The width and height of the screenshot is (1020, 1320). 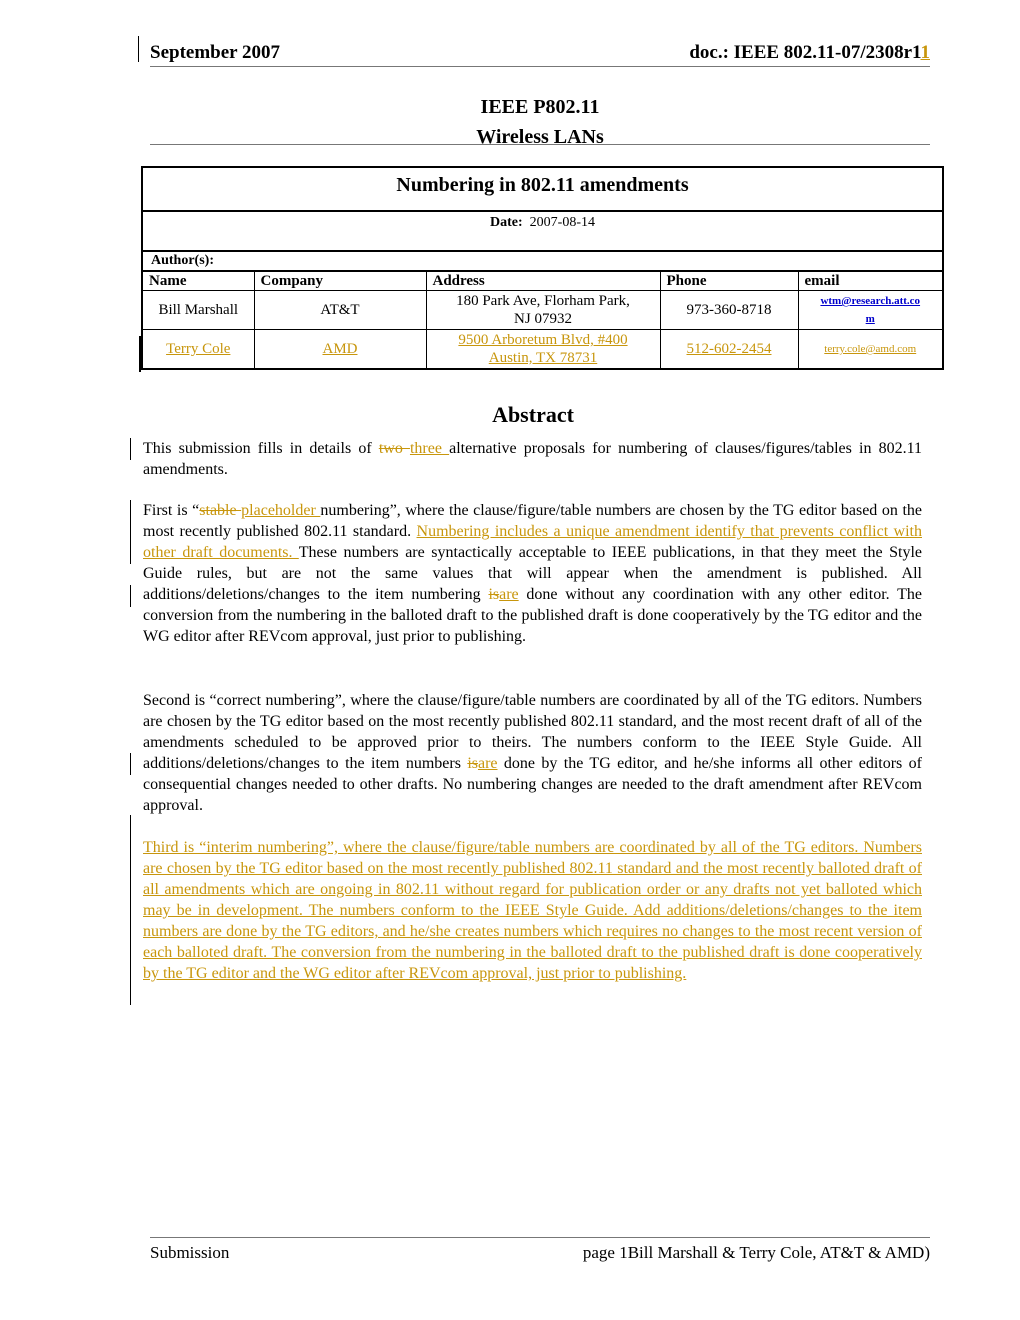 I want to click on address-line: 180 Park Ave, Florham Park,, so click(x=543, y=301).